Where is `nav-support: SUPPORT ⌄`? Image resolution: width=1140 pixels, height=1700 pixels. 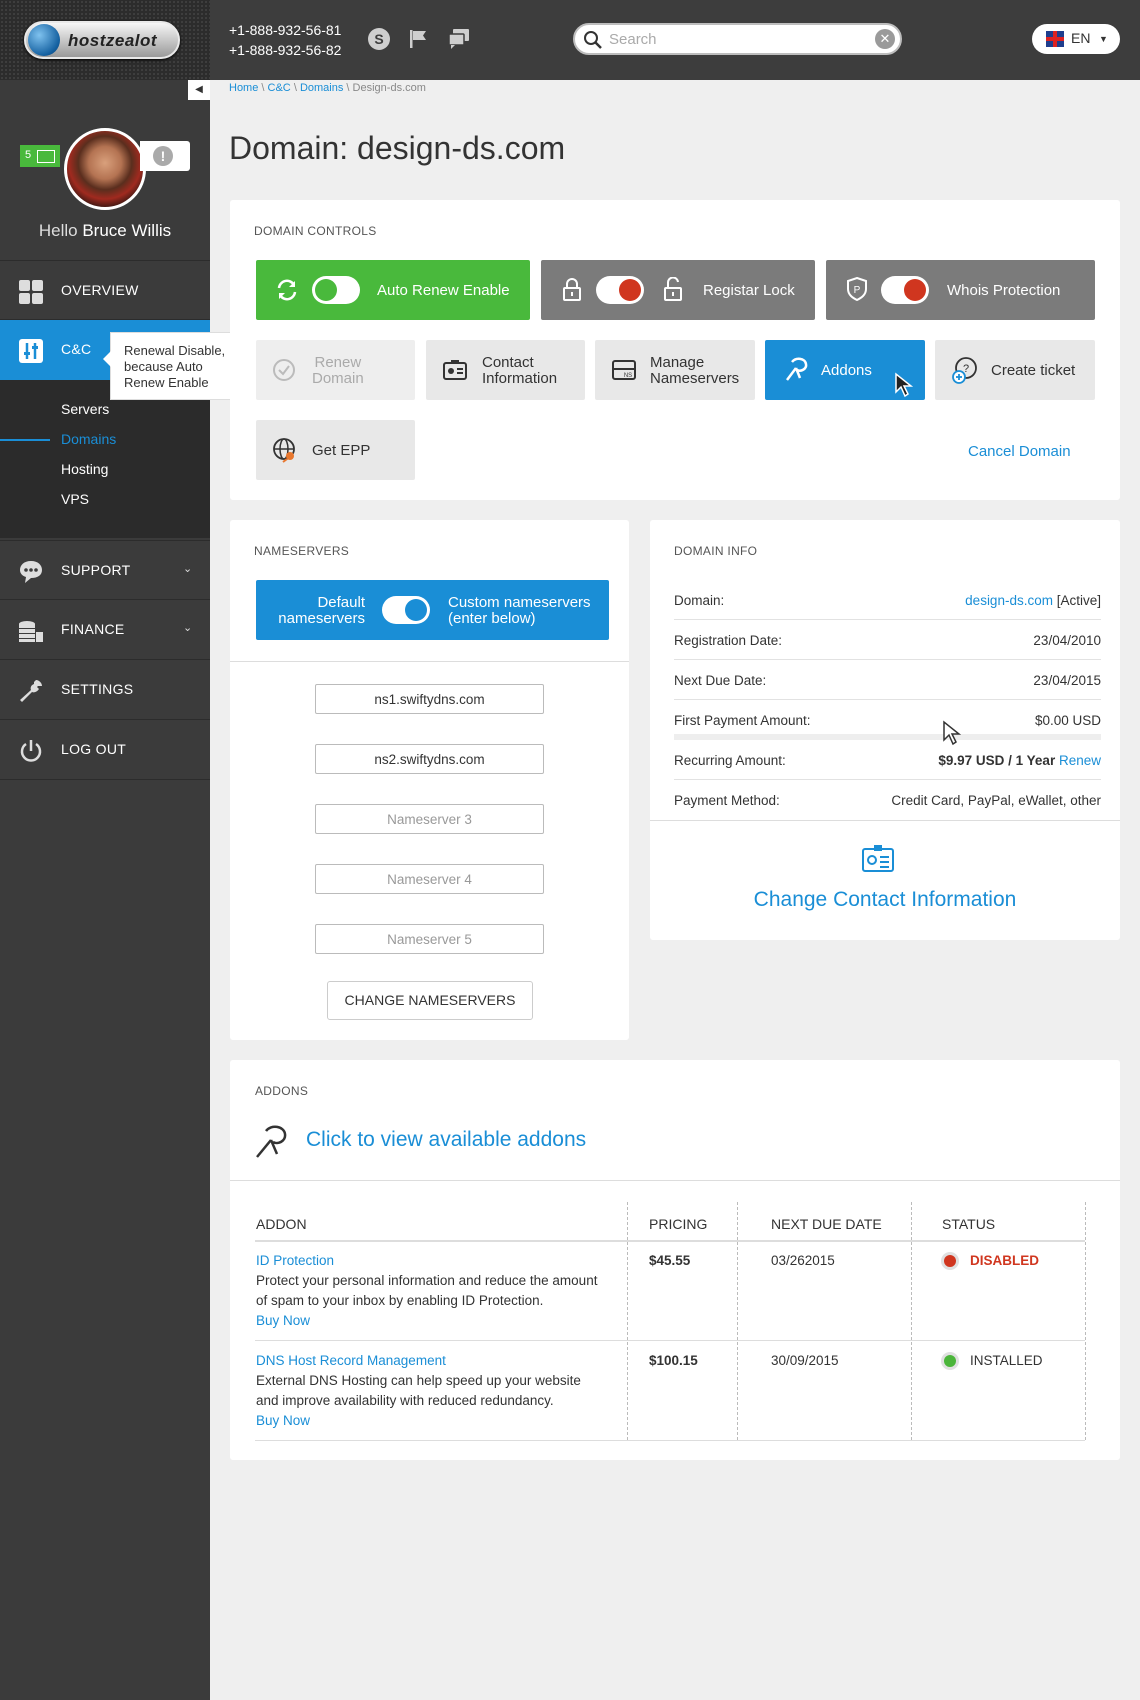 nav-support: SUPPORT ⌄ is located at coordinates (105, 570).